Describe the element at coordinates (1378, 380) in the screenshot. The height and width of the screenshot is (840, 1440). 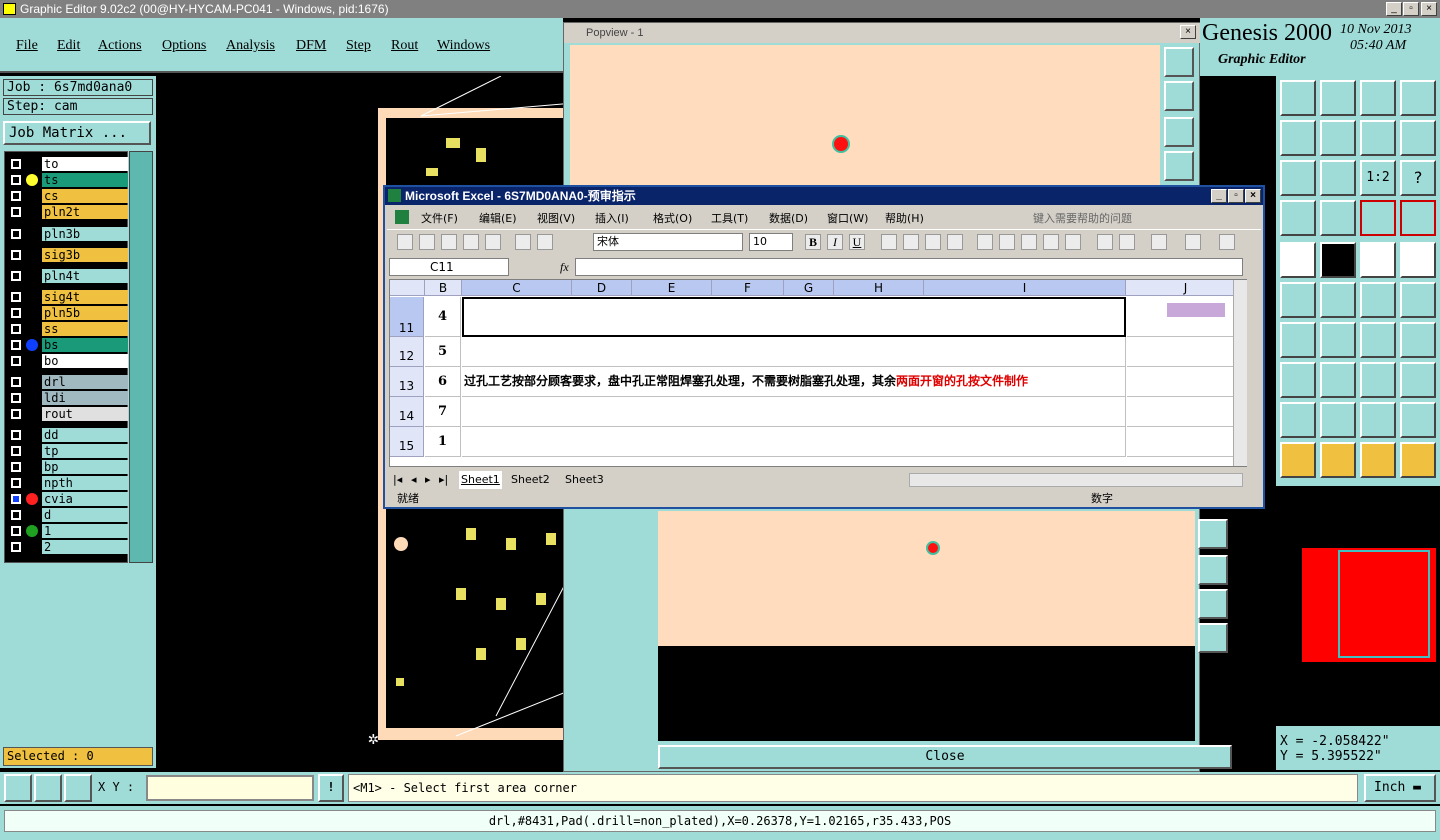
I see `dimension-icon` at that location.